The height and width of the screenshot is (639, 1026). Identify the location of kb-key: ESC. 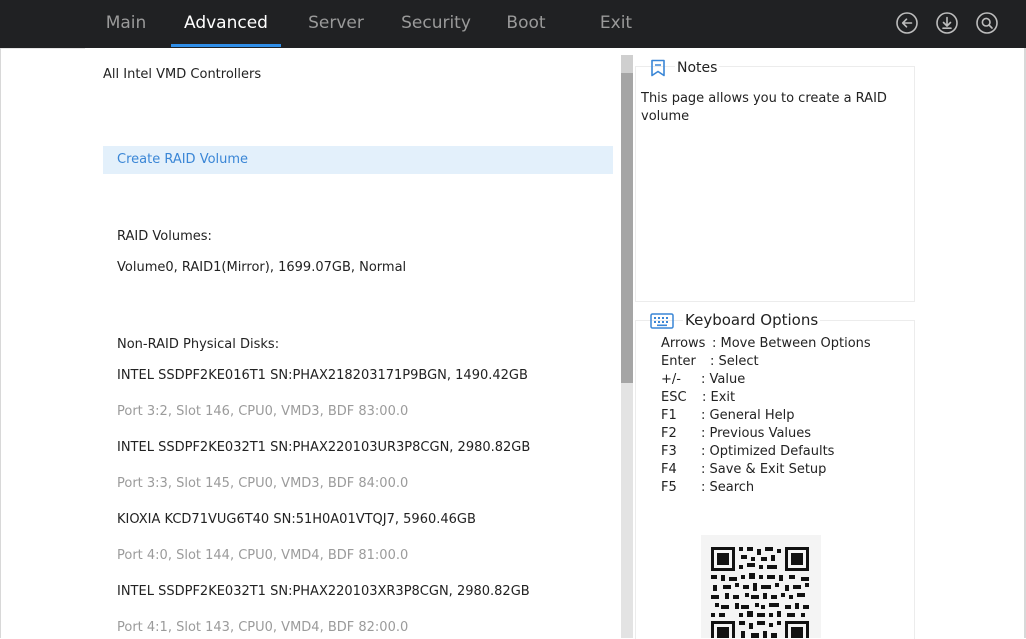
(674, 397).